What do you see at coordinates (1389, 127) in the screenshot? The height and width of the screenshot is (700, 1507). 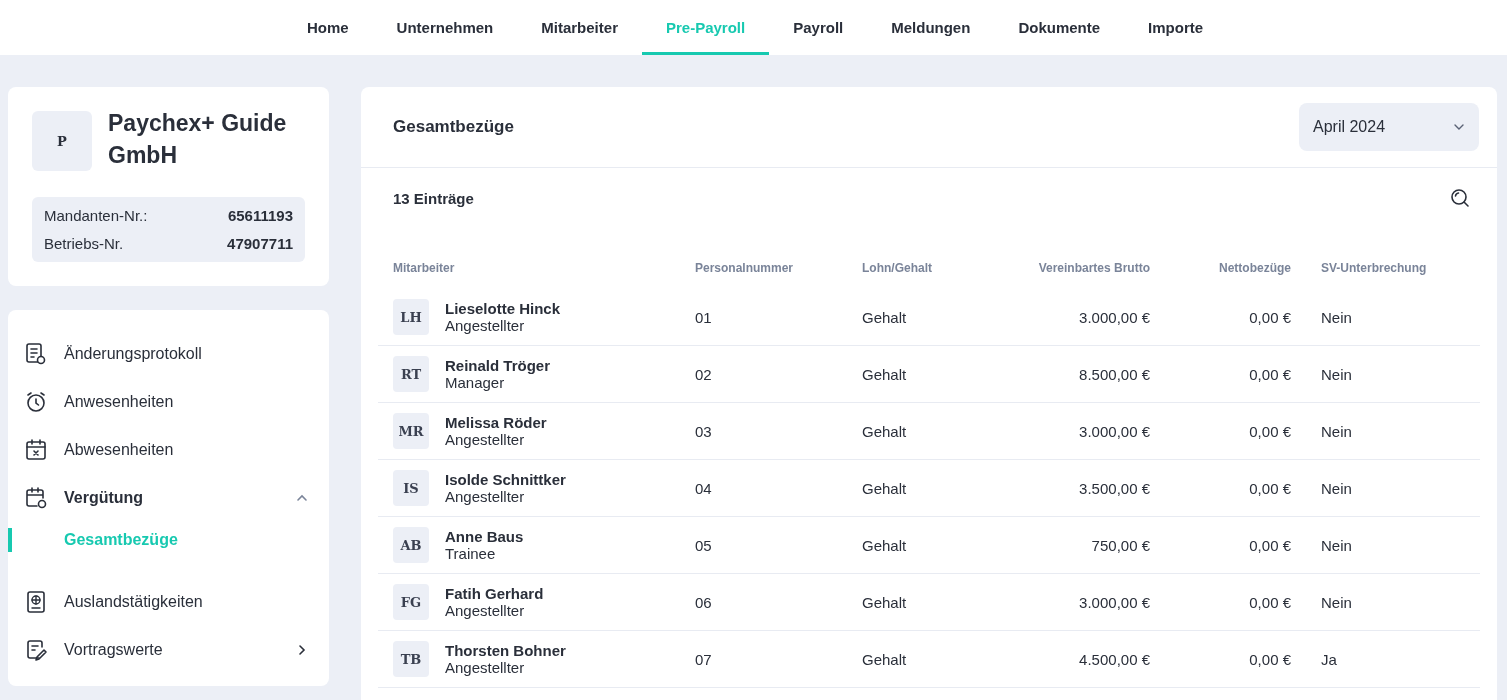 I see `period-dropdown: April 2024` at bounding box center [1389, 127].